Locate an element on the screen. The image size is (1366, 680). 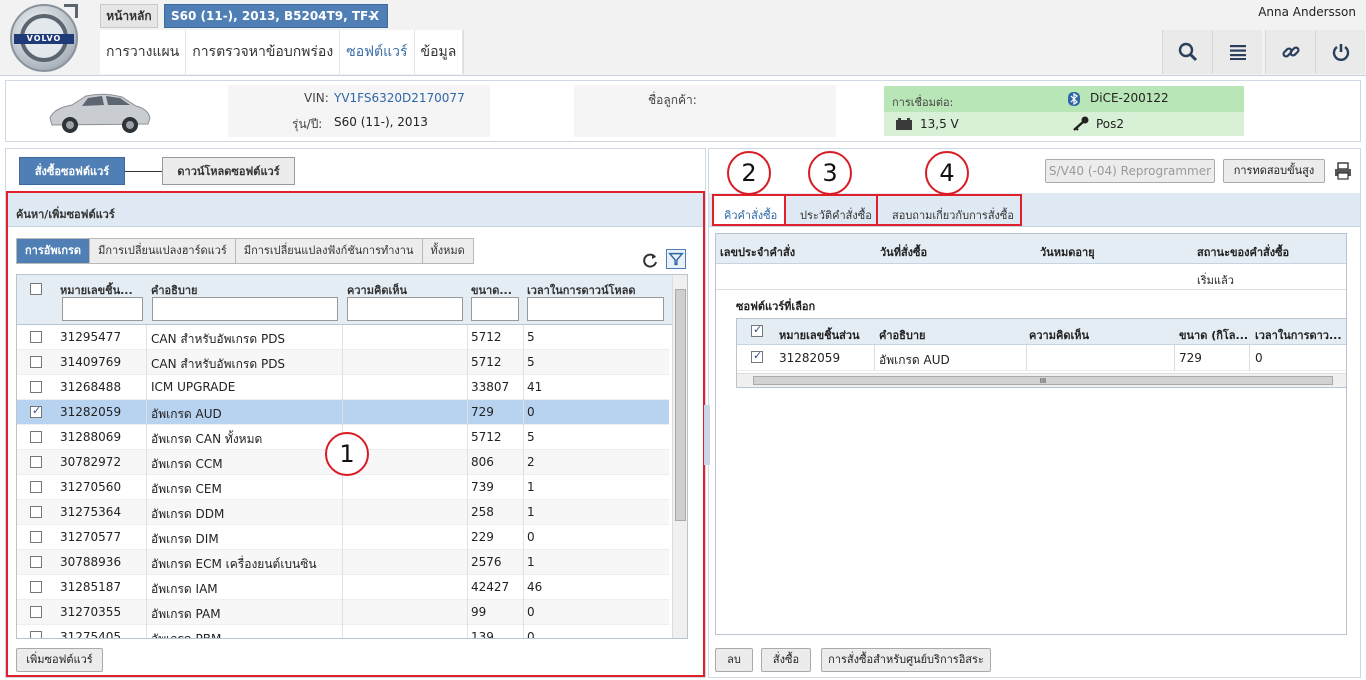
add-software-button: เพิ่มซอฟต์แวร์ is located at coordinates (59, 660).